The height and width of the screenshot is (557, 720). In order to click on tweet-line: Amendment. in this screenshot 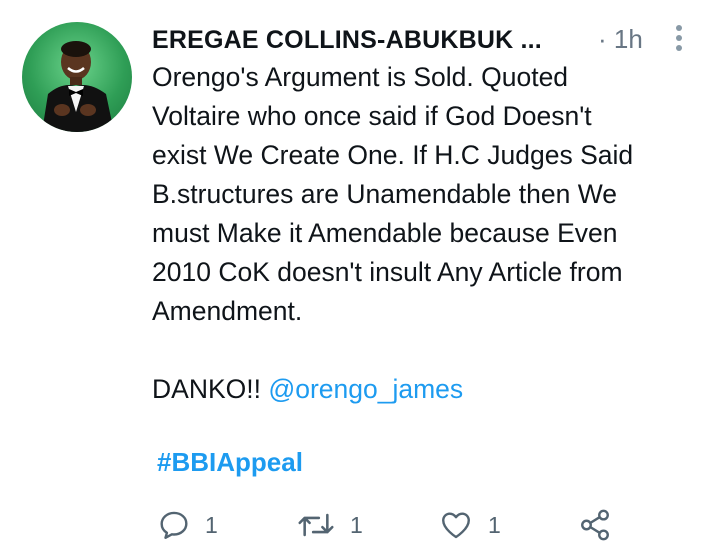, I will do `click(227, 311)`.